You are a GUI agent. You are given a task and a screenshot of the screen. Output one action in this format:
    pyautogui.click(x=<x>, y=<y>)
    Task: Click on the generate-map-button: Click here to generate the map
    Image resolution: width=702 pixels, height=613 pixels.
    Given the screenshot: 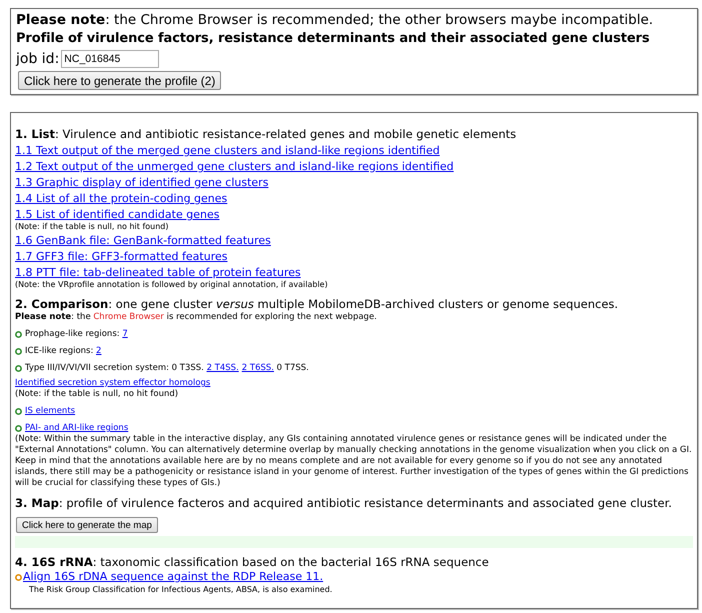 What is the action you would take?
    pyautogui.click(x=87, y=525)
    